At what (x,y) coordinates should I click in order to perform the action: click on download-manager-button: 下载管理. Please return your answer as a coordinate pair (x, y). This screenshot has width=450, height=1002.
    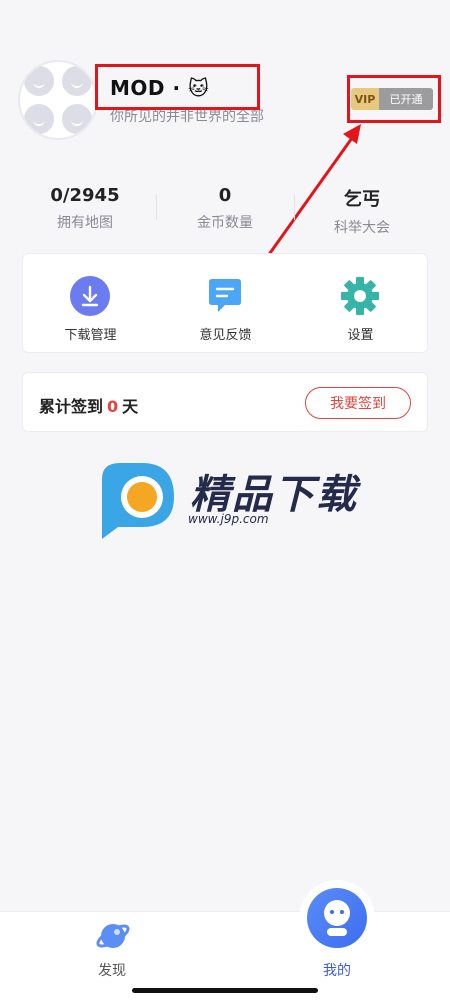
    Looking at the image, I should click on (90, 304).